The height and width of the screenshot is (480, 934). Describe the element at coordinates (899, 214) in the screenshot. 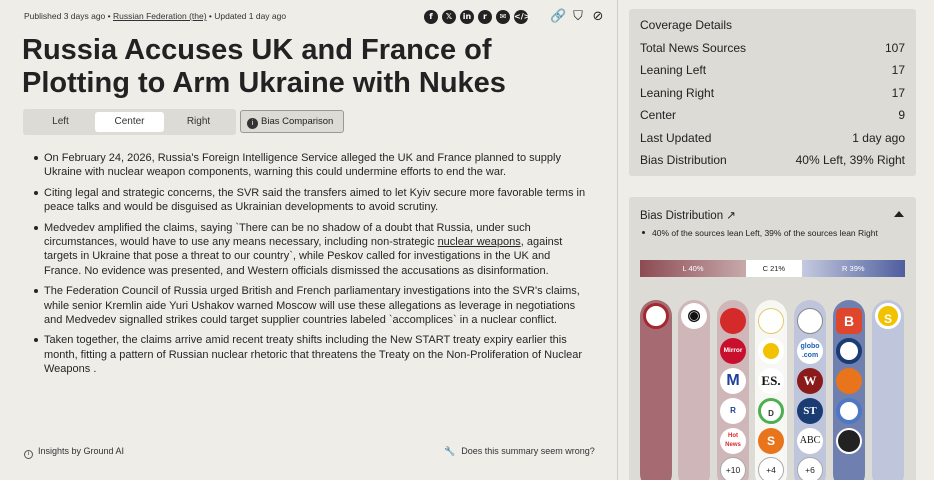

I see `collapse-chevron-icon` at that location.